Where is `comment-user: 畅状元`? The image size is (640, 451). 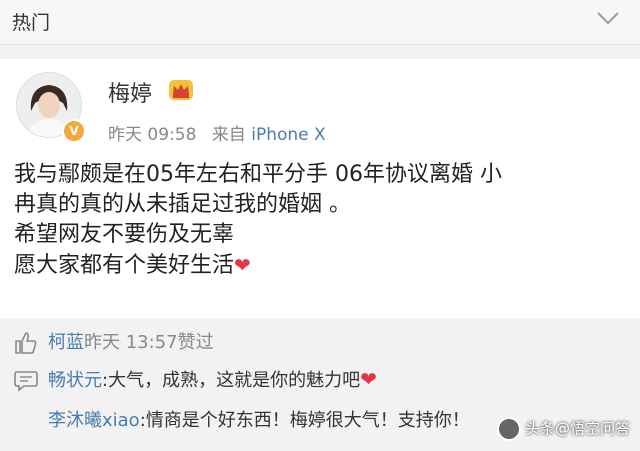 comment-user: 畅状元 is located at coordinates (75, 380).